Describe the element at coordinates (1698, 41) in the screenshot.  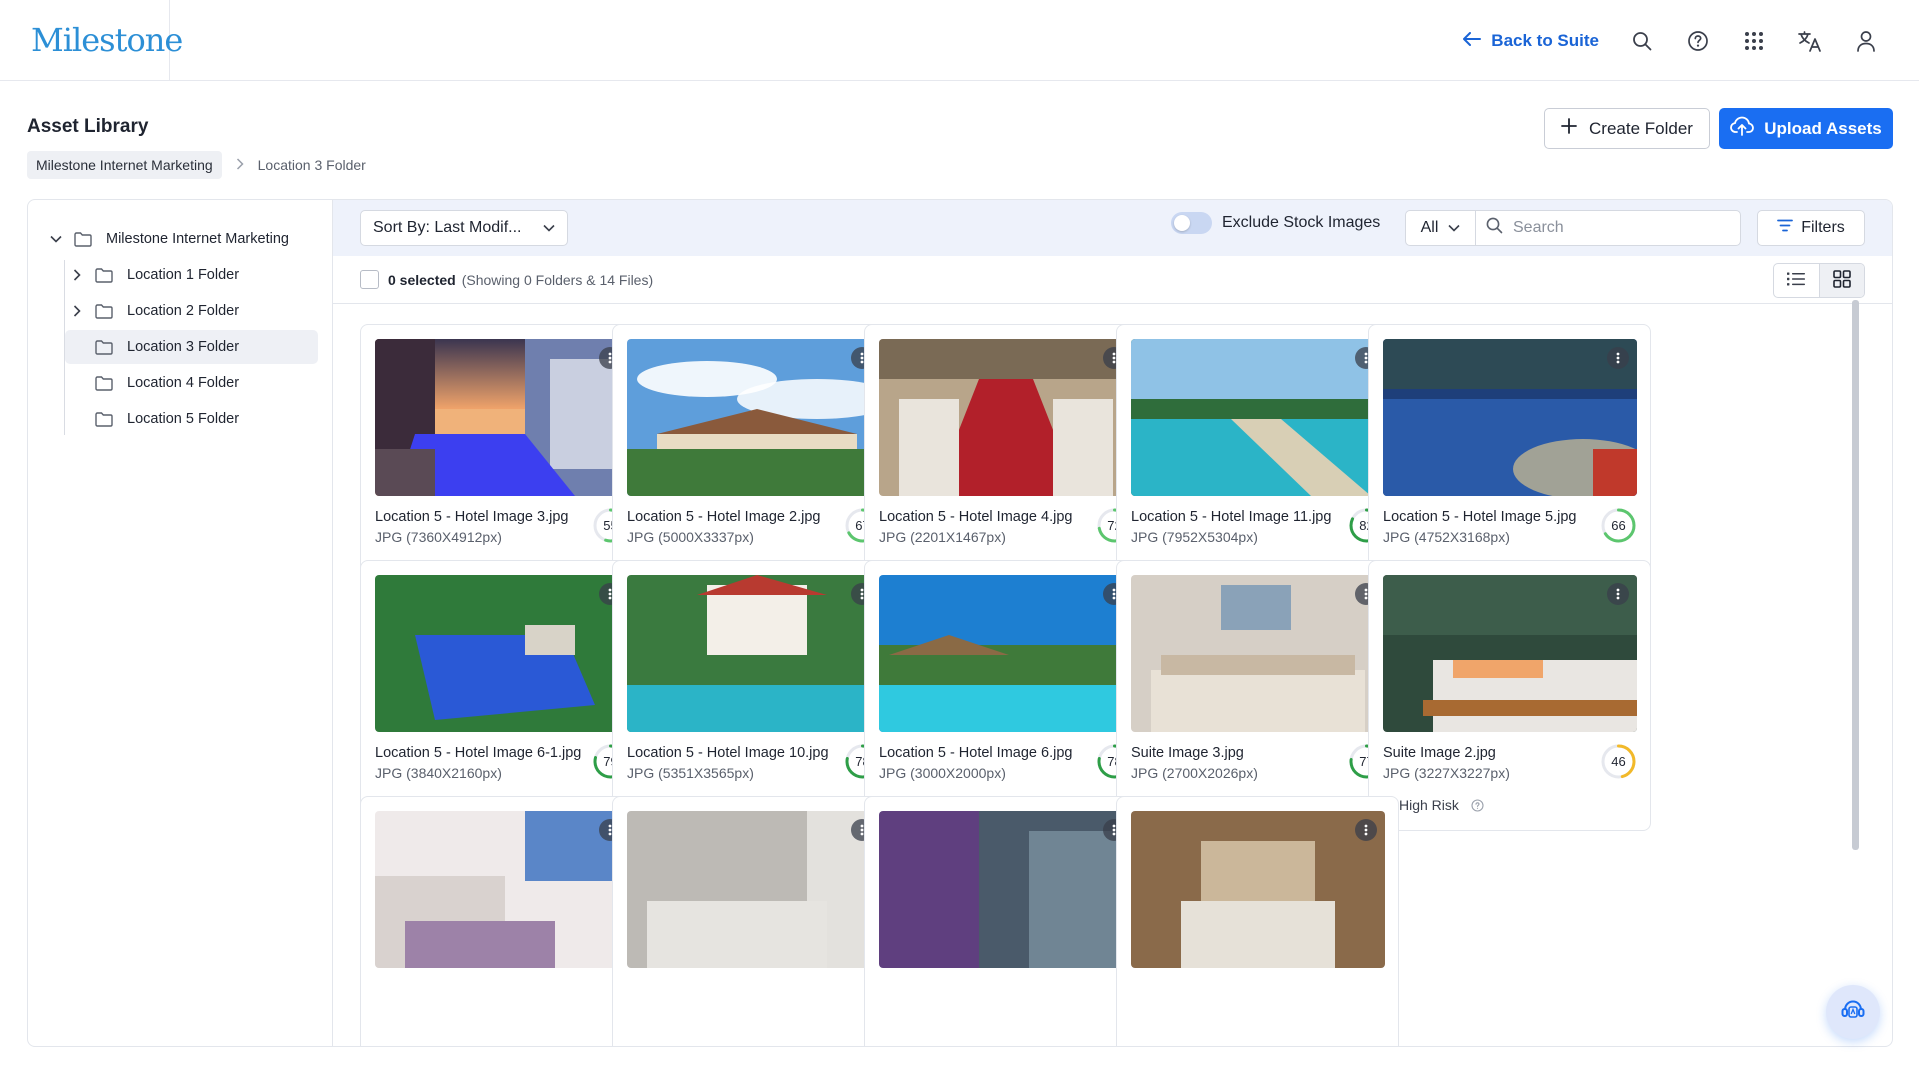
I see `help-icon` at that location.